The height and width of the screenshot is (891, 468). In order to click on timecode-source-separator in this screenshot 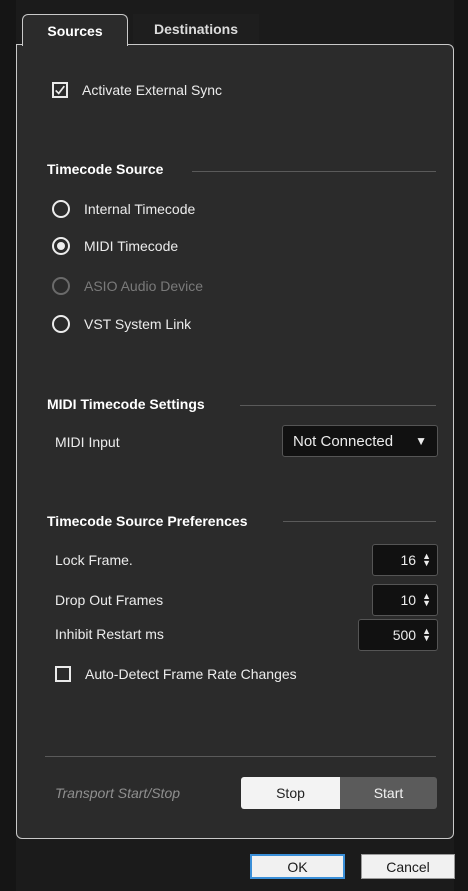, I will do `click(314, 171)`.